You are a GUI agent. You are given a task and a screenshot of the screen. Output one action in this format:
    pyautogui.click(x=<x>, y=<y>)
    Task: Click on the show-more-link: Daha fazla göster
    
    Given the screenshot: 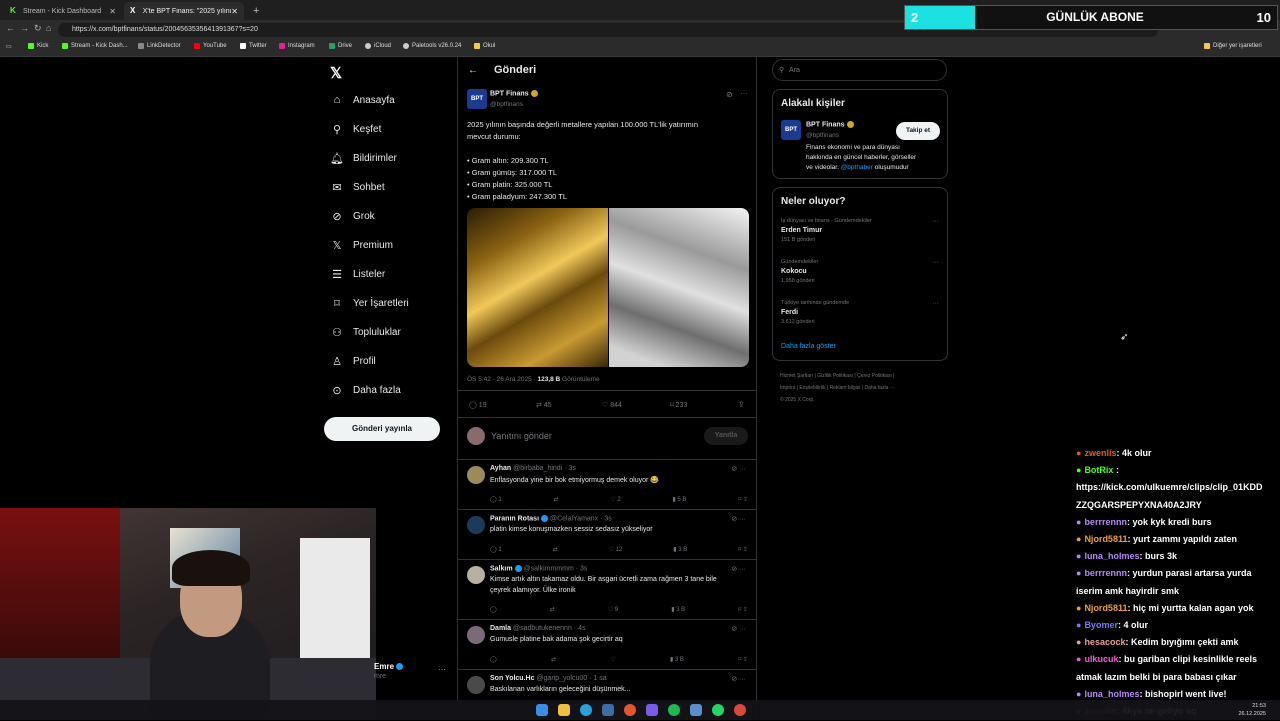 What is the action you would take?
    pyautogui.click(x=808, y=346)
    